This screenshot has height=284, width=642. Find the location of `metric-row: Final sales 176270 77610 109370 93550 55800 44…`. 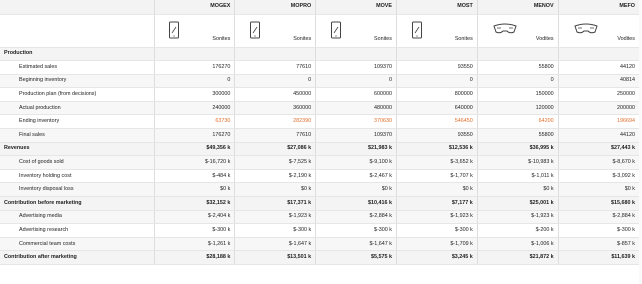

metric-row: Final sales 176270 77610 109370 93550 55800 44… is located at coordinates (319, 135).